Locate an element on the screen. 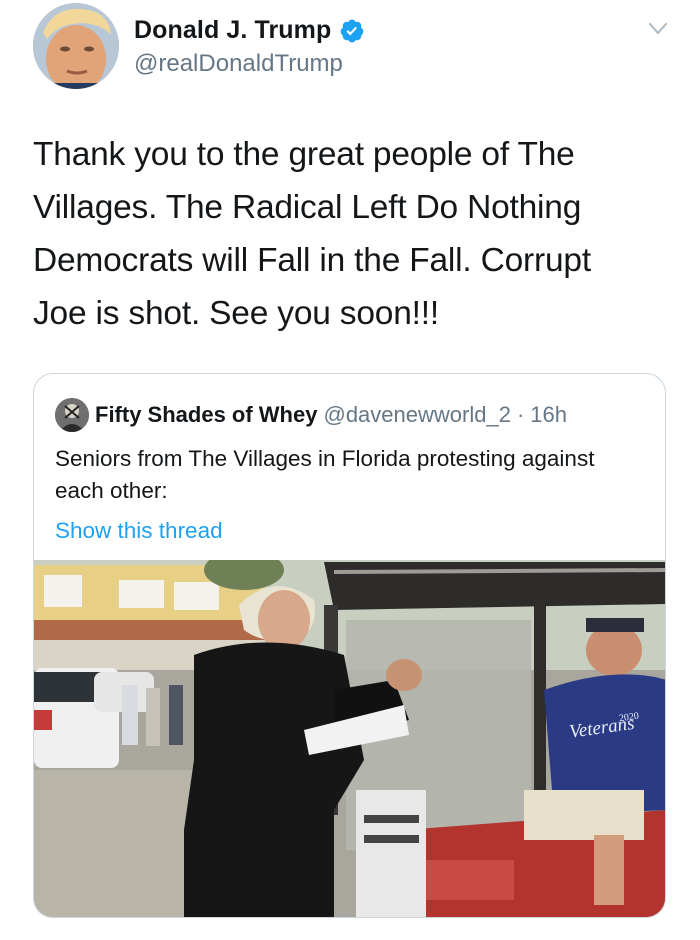 The width and height of the screenshot is (700, 940). chevron-down-icon is located at coordinates (658, 29).